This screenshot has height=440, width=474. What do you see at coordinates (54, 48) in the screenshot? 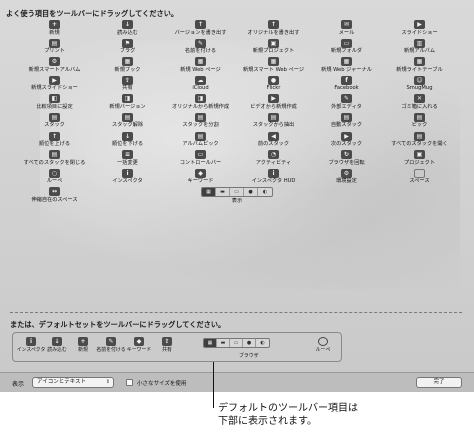
I see `toolbar-item: ▤ プリント` at bounding box center [54, 48].